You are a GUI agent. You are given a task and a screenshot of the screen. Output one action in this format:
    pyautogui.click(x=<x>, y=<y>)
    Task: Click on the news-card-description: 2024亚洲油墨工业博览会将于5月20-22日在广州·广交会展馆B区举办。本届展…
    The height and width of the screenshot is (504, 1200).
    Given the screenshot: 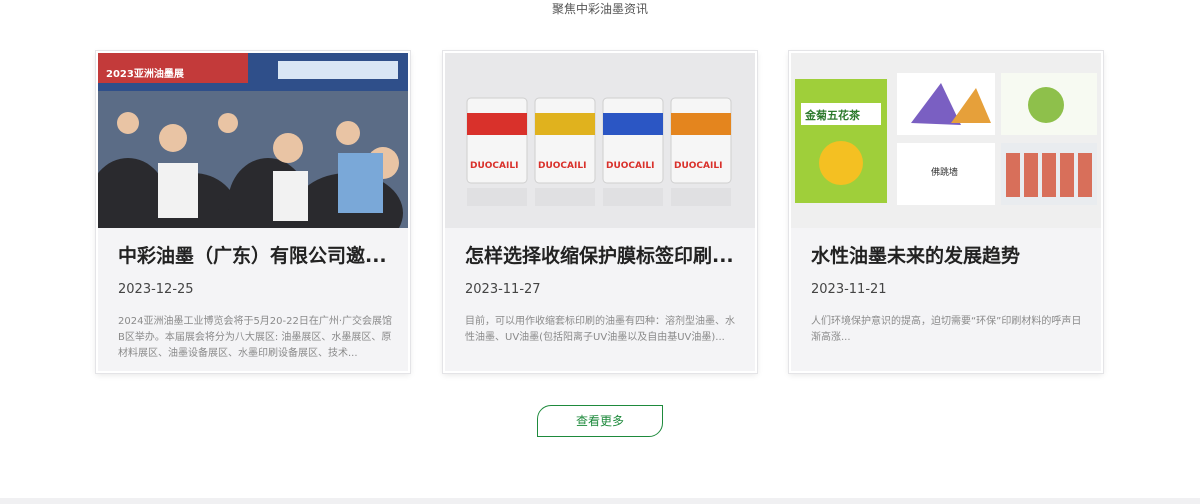 What is the action you would take?
    pyautogui.click(x=255, y=337)
    